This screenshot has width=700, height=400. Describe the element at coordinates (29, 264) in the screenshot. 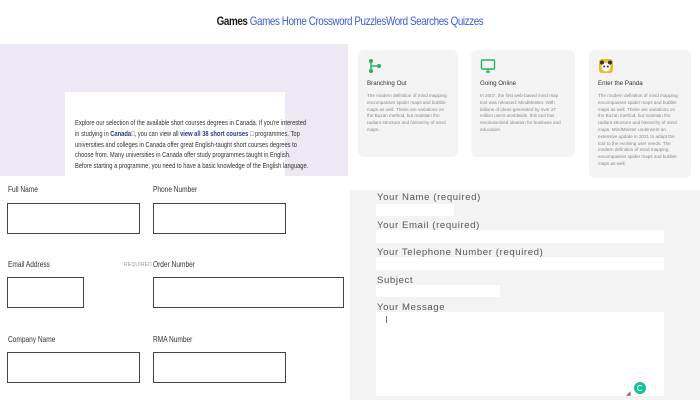

I see `email-address-label: Email Address` at that location.